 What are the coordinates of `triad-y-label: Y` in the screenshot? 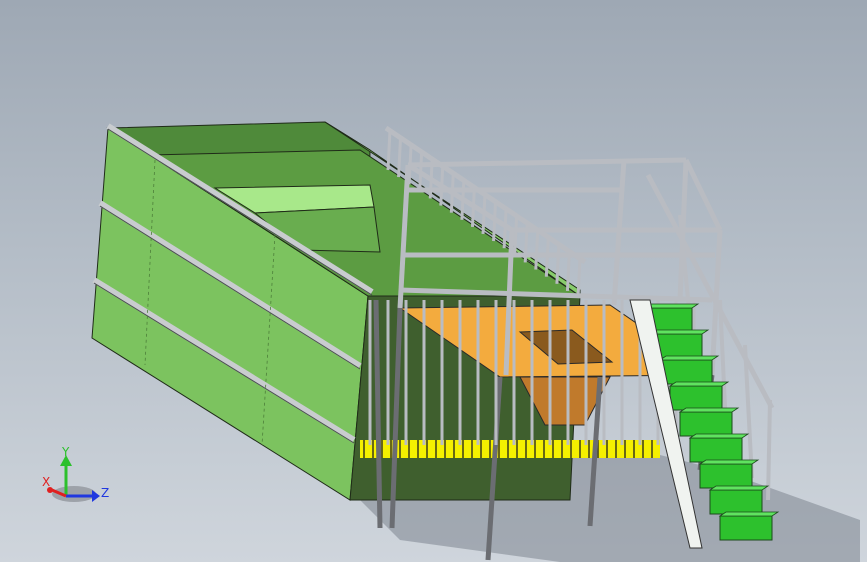 It's located at (65, 452).